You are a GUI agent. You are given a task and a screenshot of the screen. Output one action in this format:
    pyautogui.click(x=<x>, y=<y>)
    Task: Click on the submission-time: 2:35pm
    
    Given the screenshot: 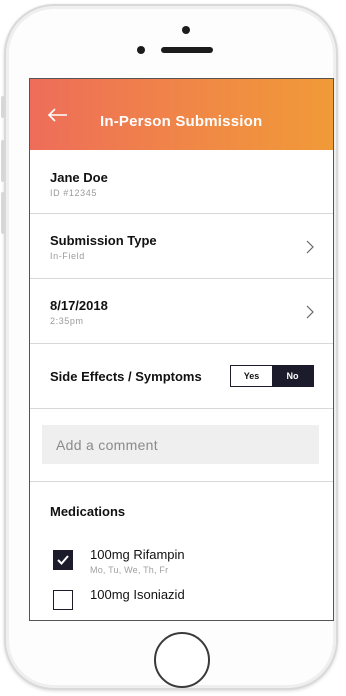 What is the action you would take?
    pyautogui.click(x=67, y=321)
    